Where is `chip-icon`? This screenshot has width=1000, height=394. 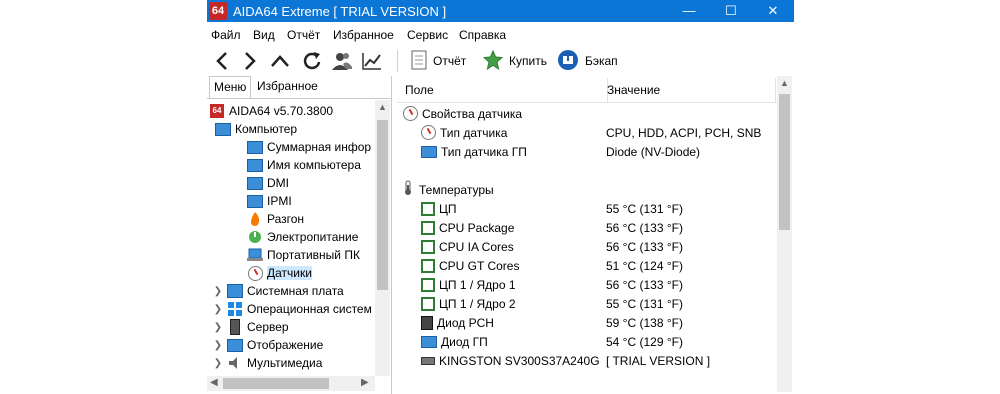 chip-icon is located at coordinates (427, 322).